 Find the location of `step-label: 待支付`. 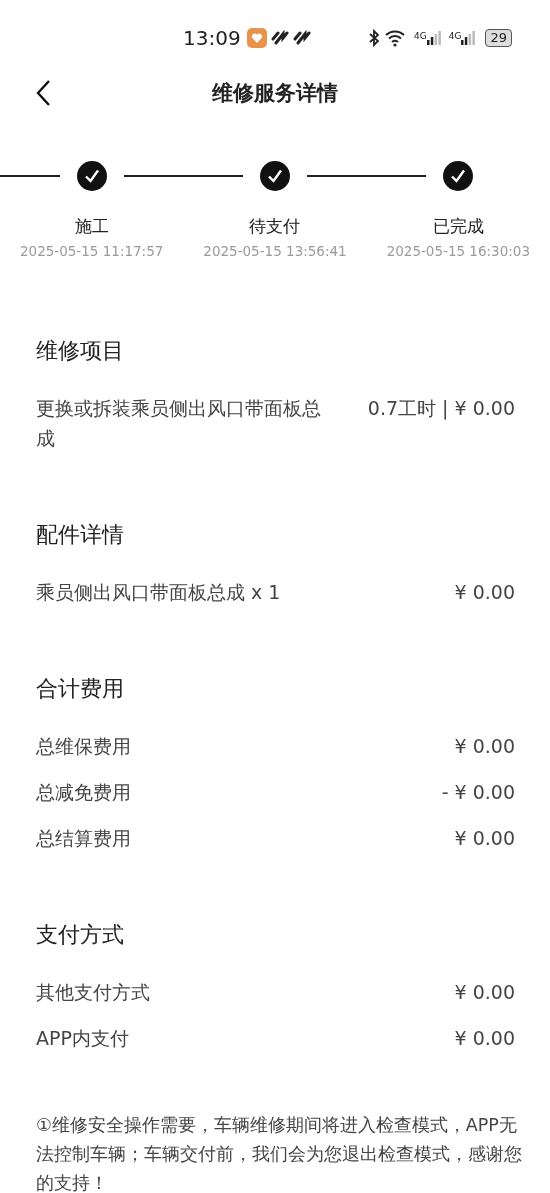

step-label: 待支付 is located at coordinates (275, 226).